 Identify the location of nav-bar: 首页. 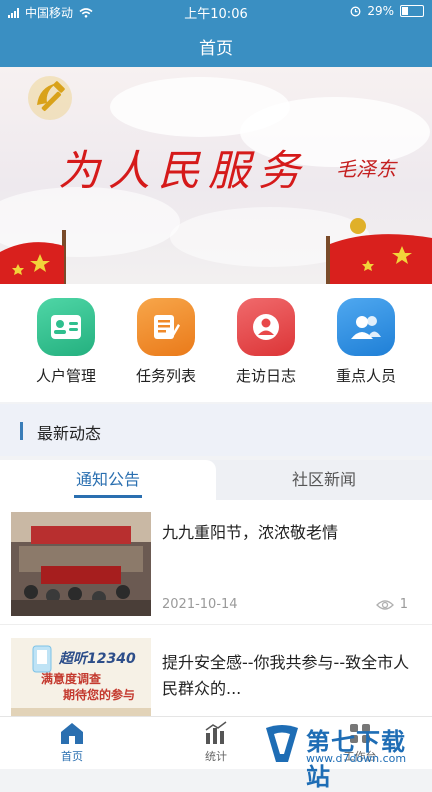
(216, 44).